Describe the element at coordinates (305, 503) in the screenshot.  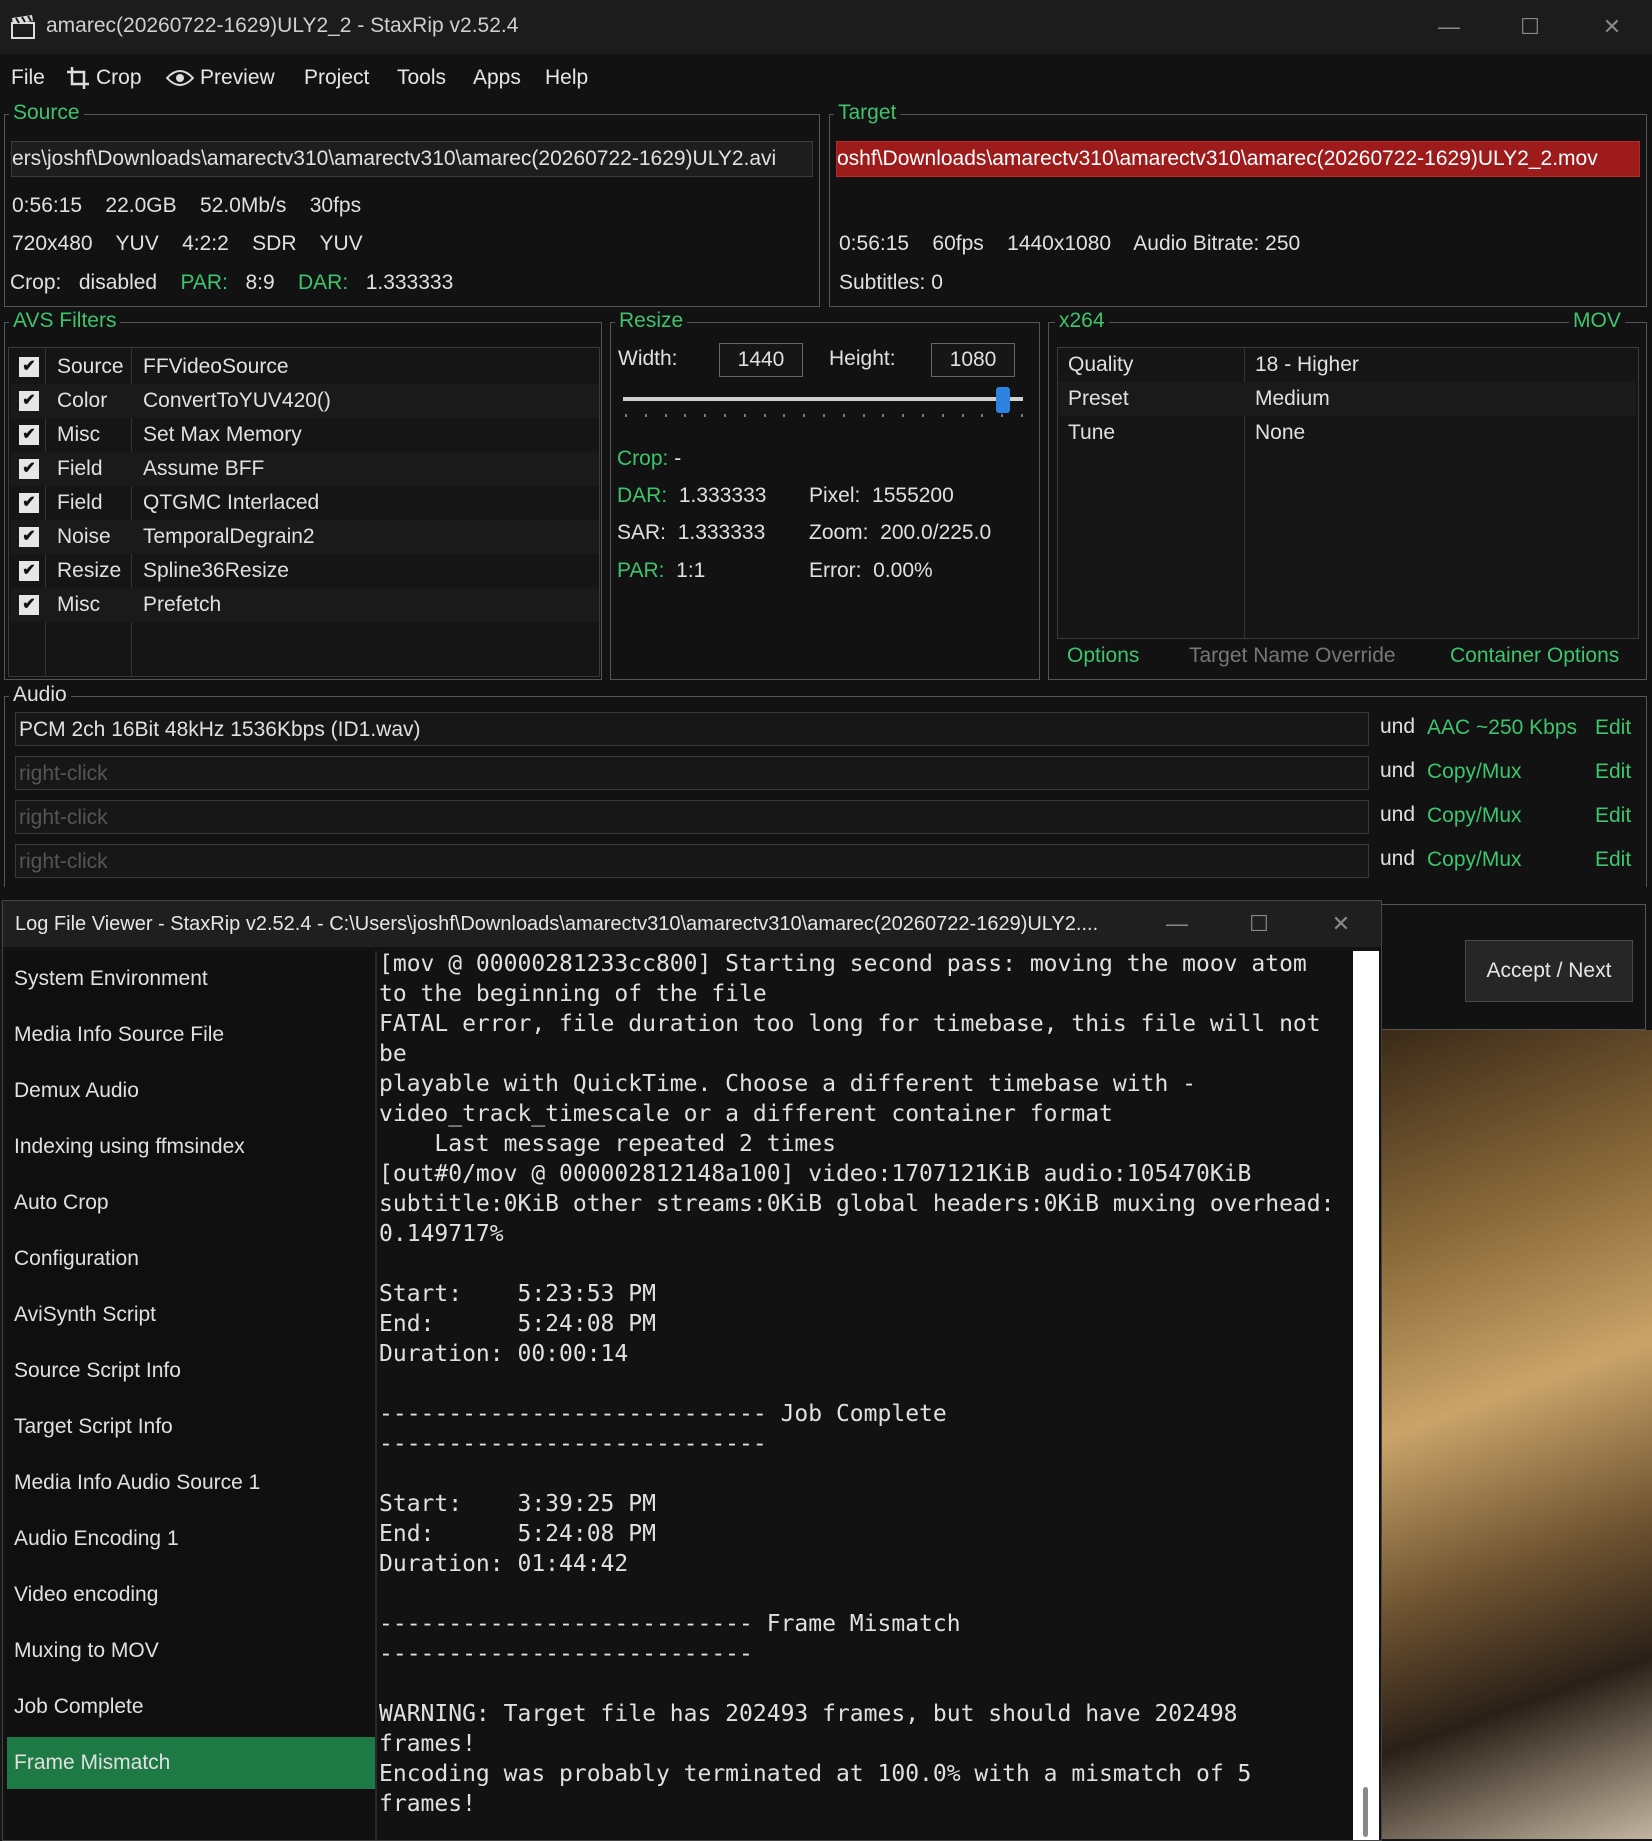
I see `filter-row: ✔ Field QTGMC Interlaced` at that location.